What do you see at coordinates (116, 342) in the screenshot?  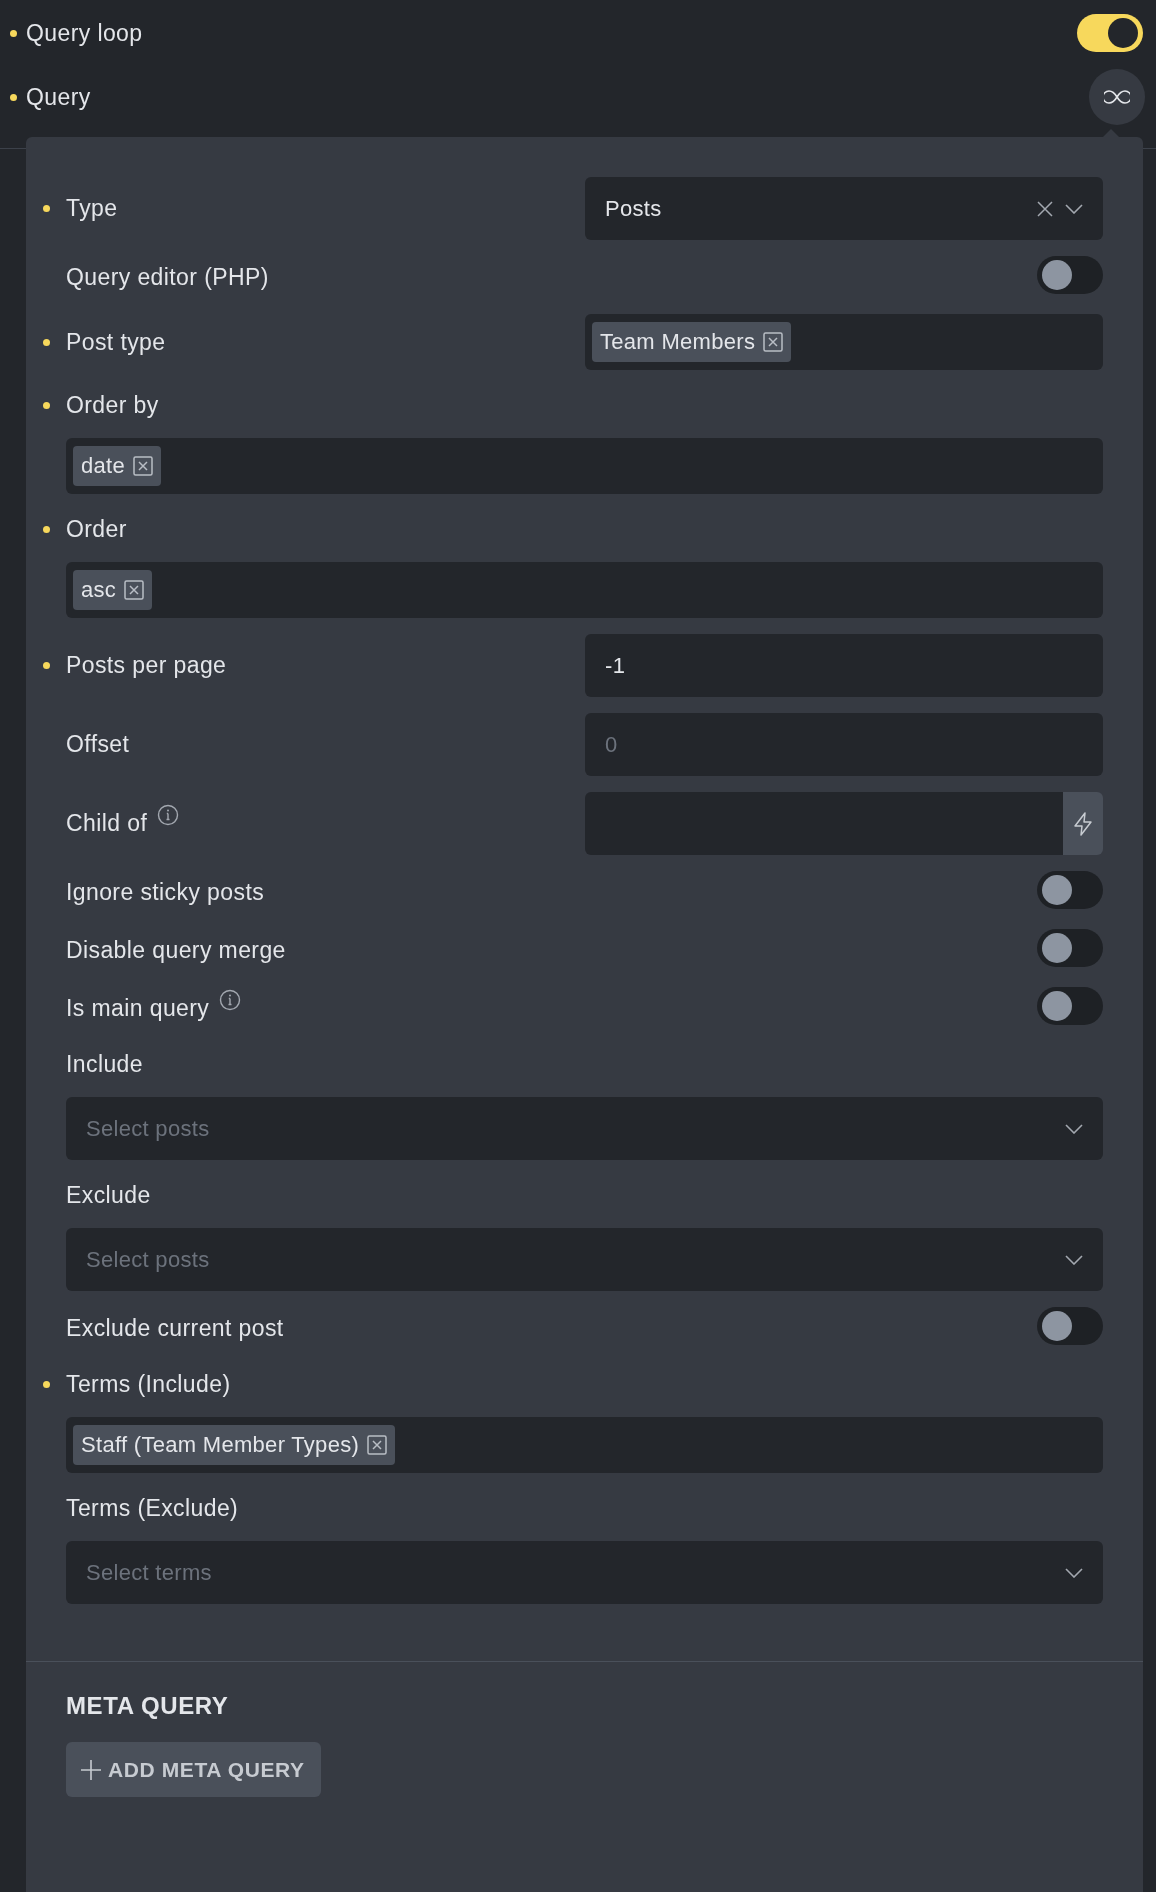 I see `field-label: Post type` at bounding box center [116, 342].